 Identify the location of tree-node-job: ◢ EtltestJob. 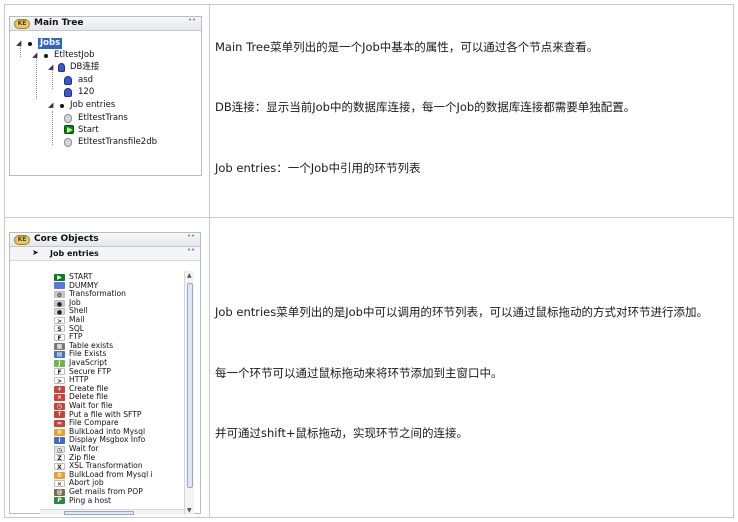
(102, 55).